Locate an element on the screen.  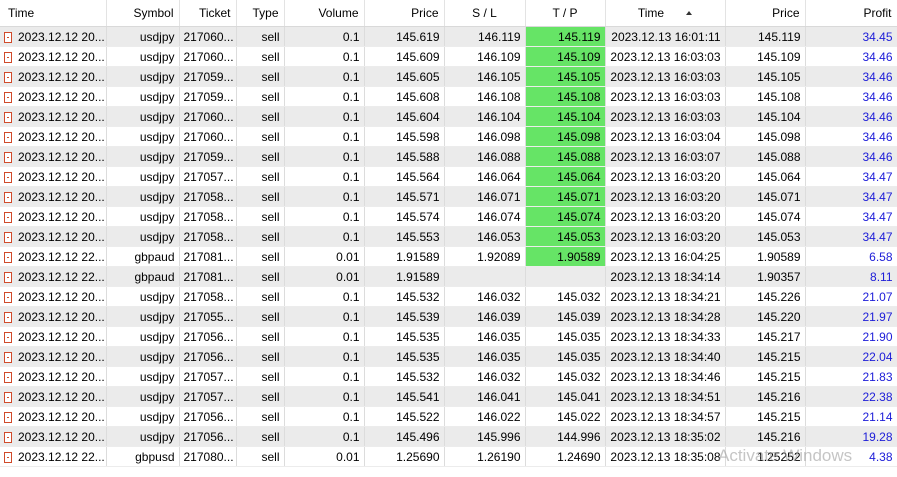
take-profit-cell: 145.119 is located at coordinates (565, 36).